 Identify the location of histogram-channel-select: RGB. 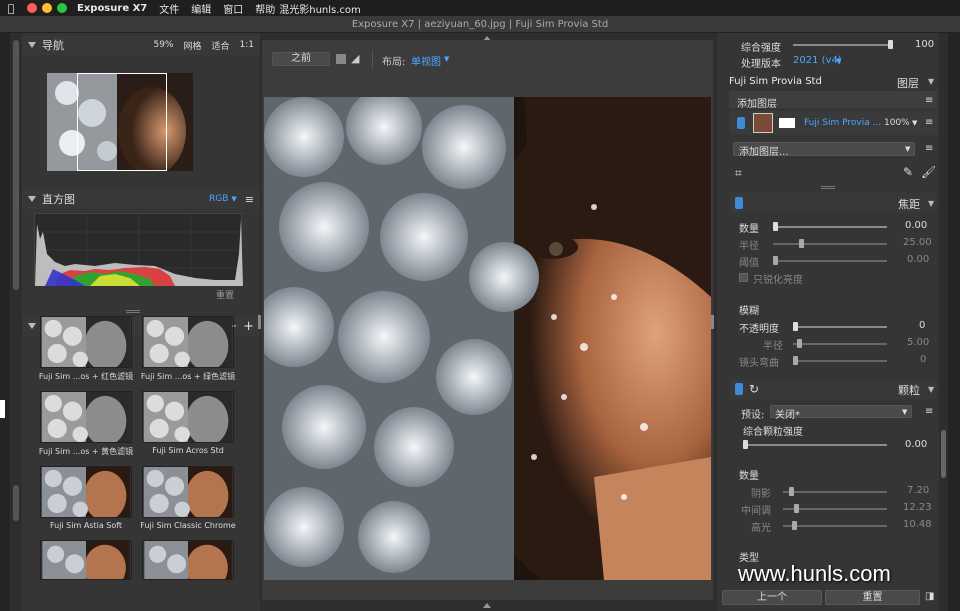
(218, 199).